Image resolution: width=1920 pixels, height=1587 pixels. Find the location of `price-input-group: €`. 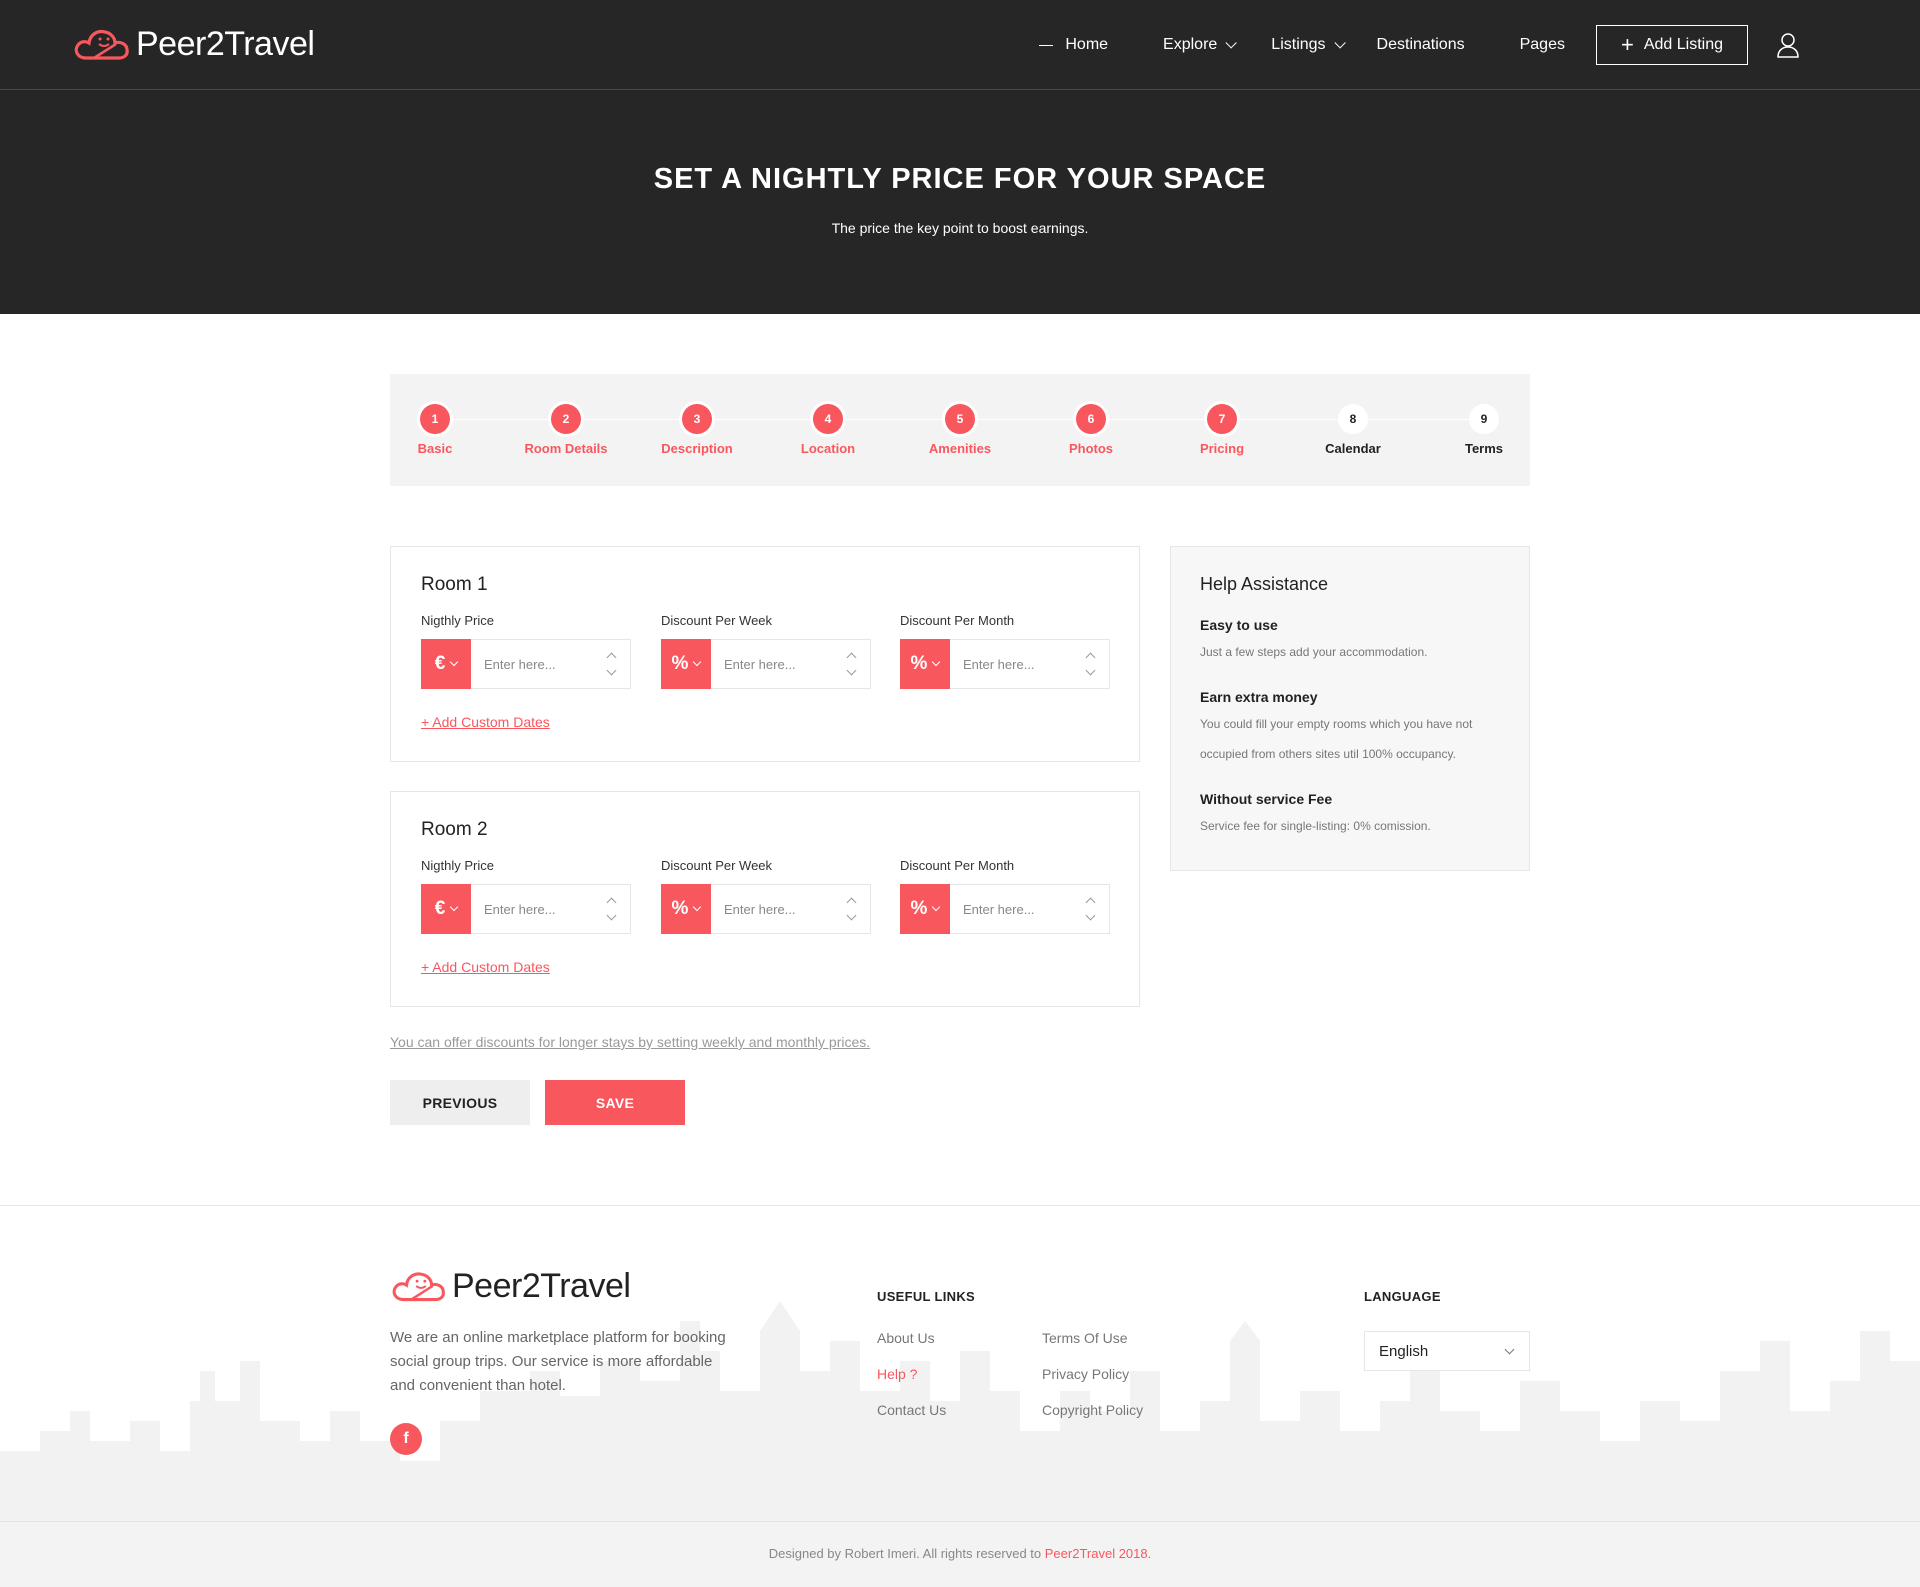

price-input-group: € is located at coordinates (526, 664).